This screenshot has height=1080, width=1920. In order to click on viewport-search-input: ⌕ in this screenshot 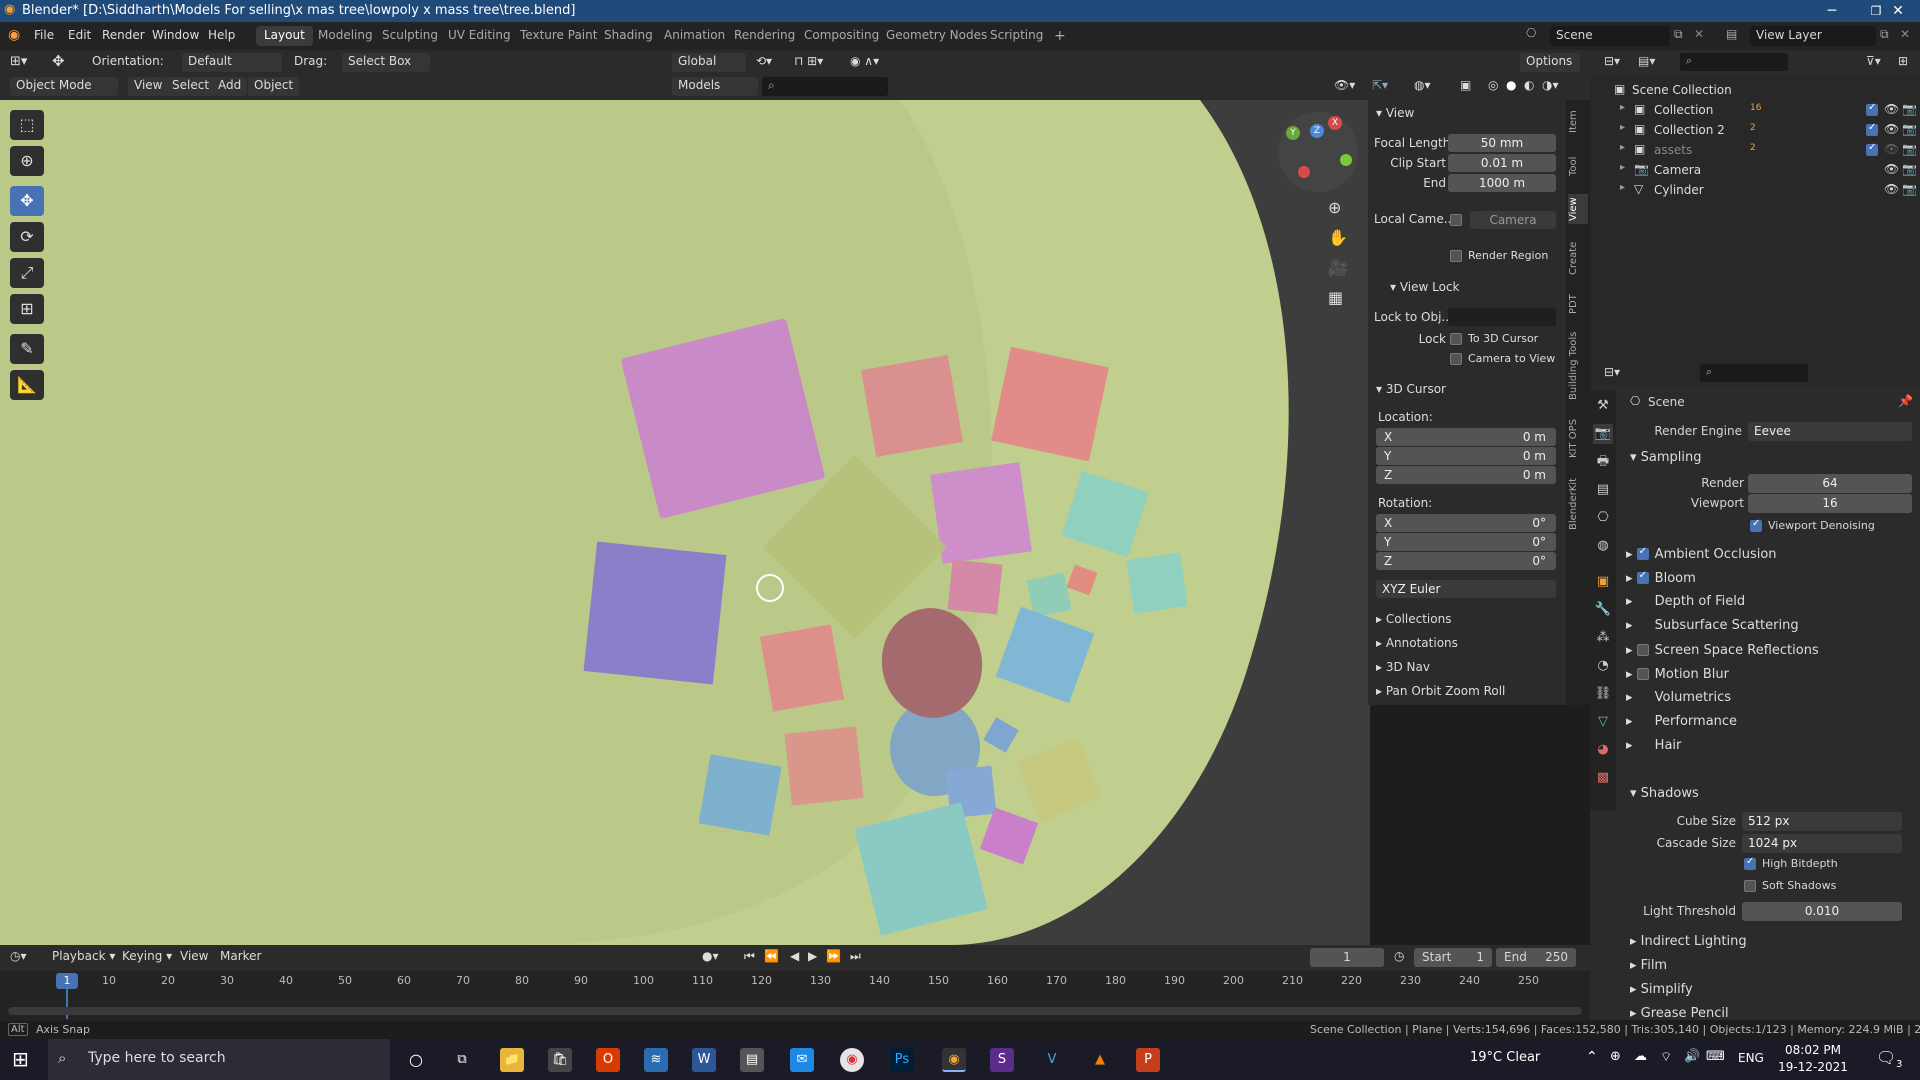, I will do `click(825, 86)`.